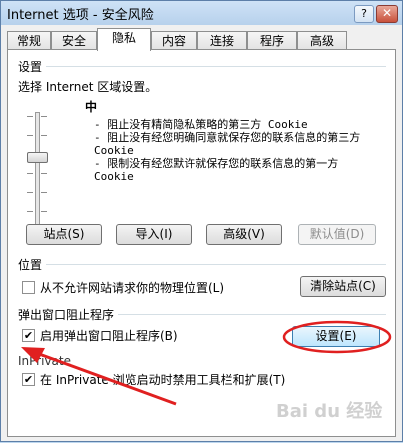  What do you see at coordinates (337, 337) in the screenshot?
I see `highlight-ellipse` at bounding box center [337, 337].